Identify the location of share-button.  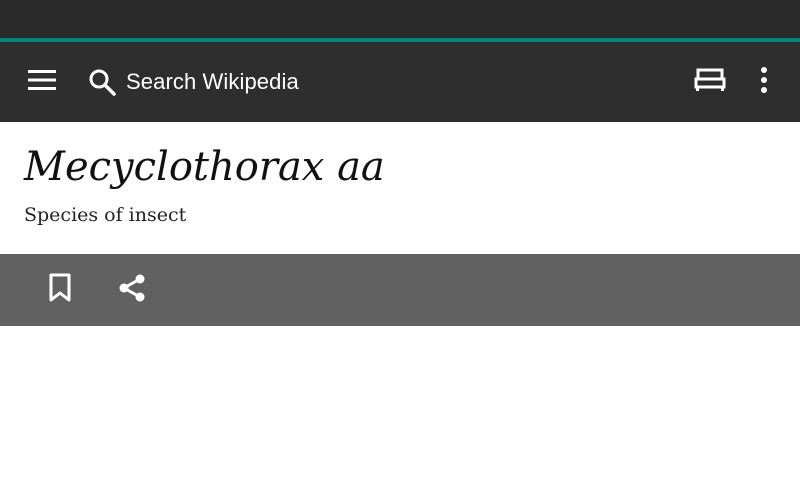
(132, 290).